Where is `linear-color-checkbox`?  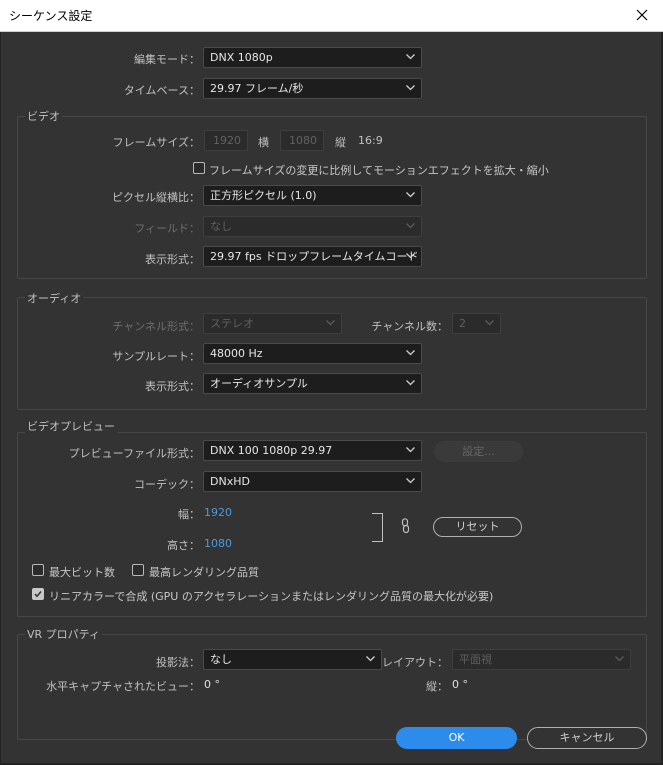 linear-color-checkbox is located at coordinates (38, 594).